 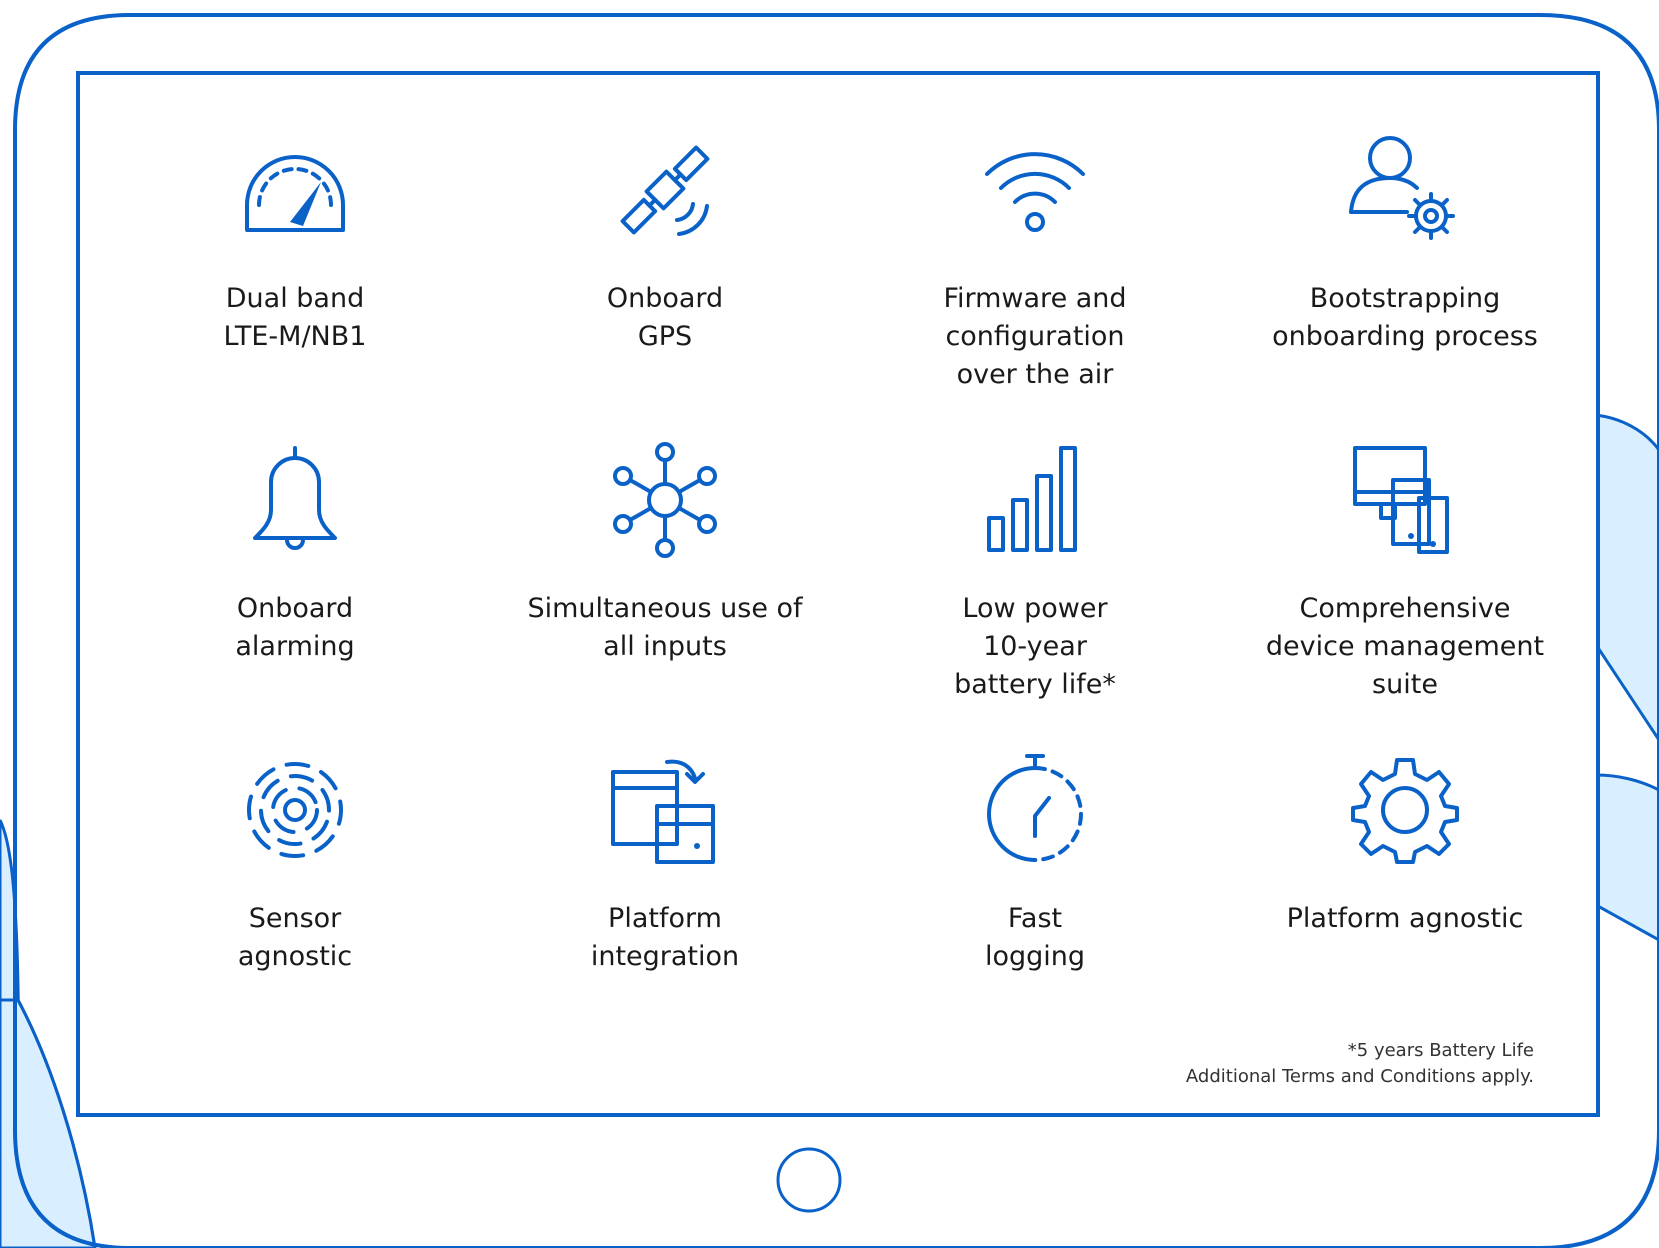 What do you see at coordinates (665, 265) in the screenshot?
I see `feature-item: Onboard GPS` at bounding box center [665, 265].